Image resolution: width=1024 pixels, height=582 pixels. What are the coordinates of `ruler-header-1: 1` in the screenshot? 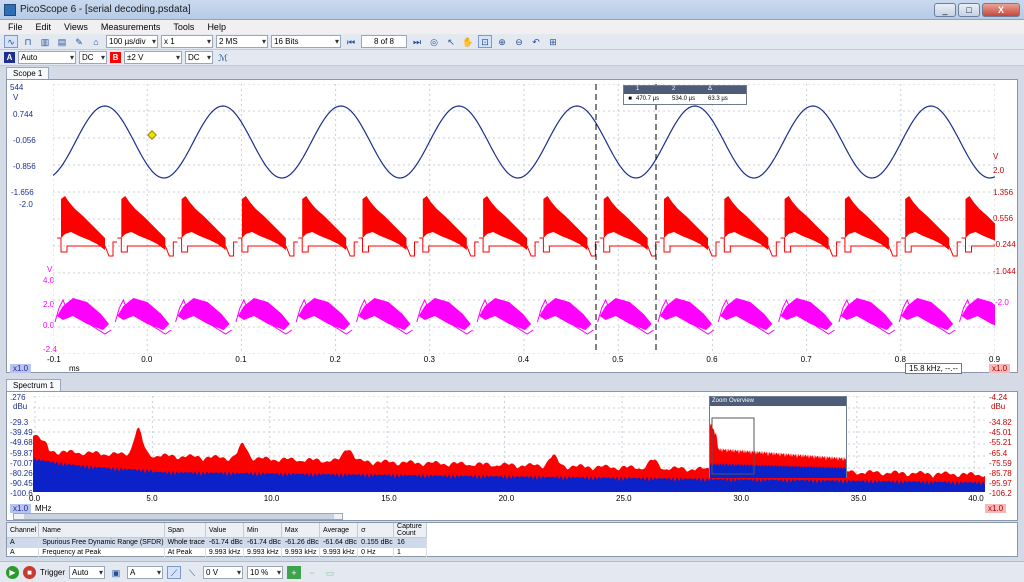 It's located at (638, 89).